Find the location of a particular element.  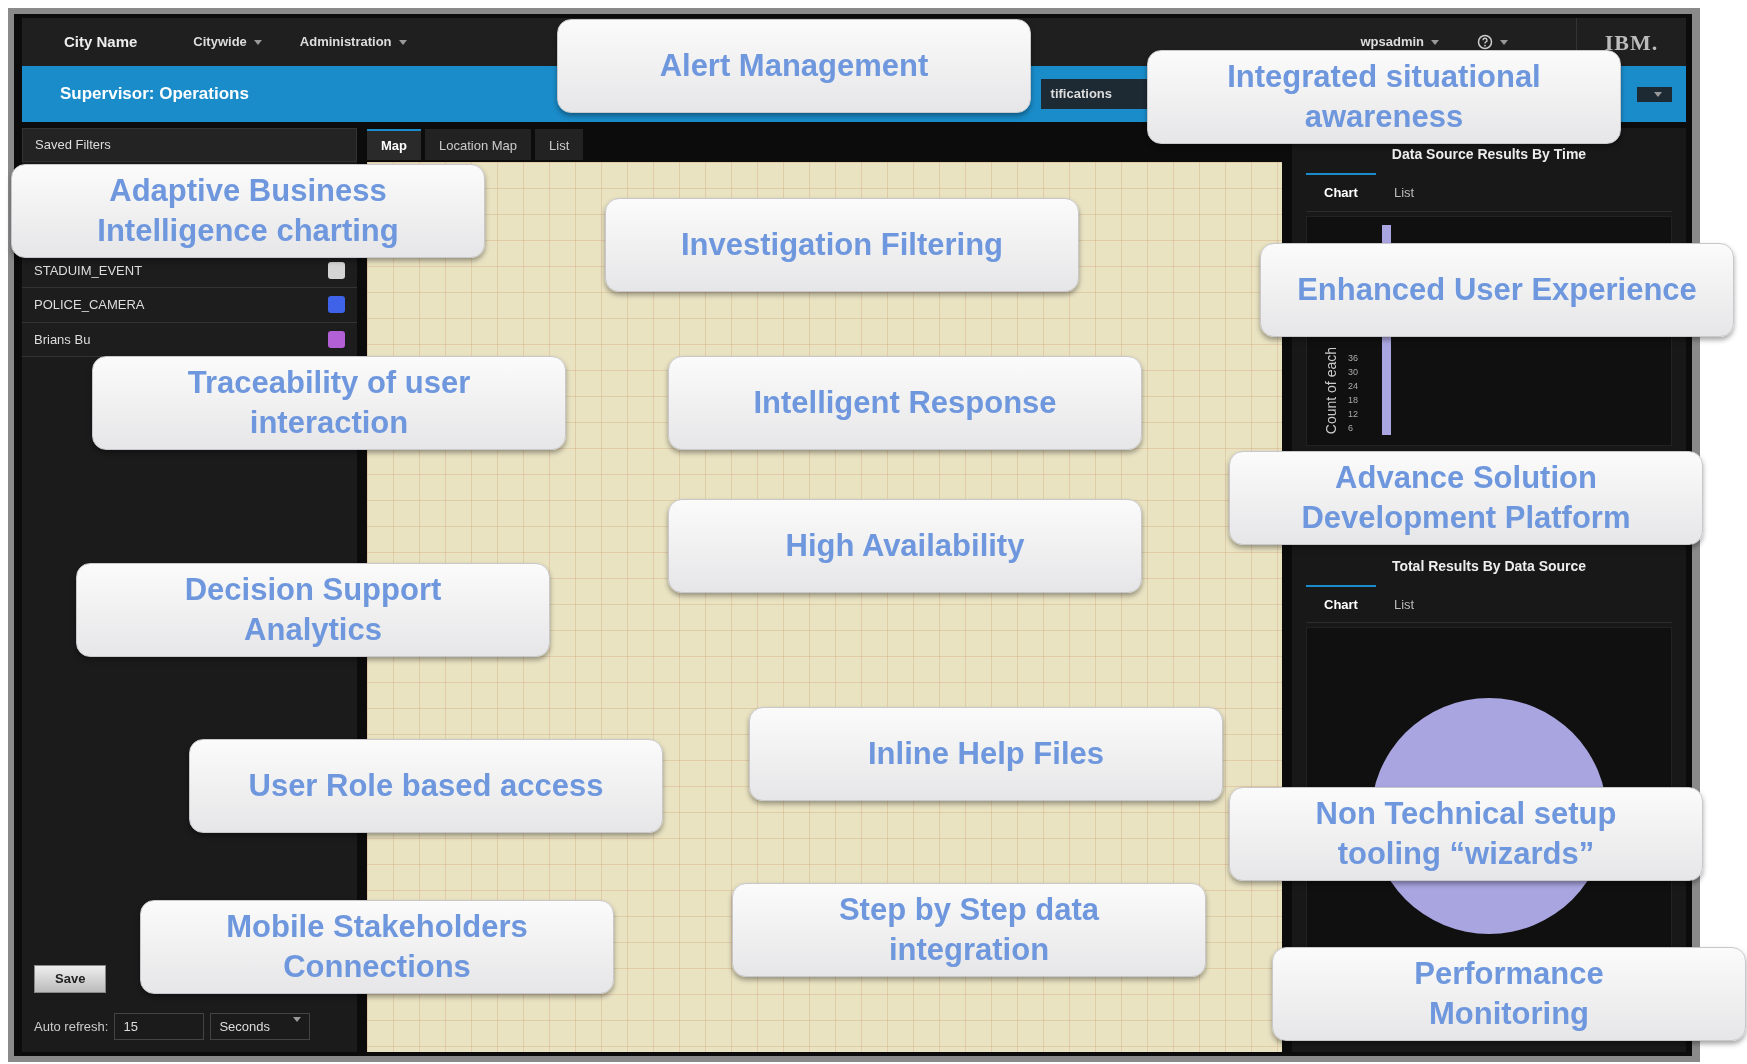

tick-label: 30 is located at coordinates (1353, 372).